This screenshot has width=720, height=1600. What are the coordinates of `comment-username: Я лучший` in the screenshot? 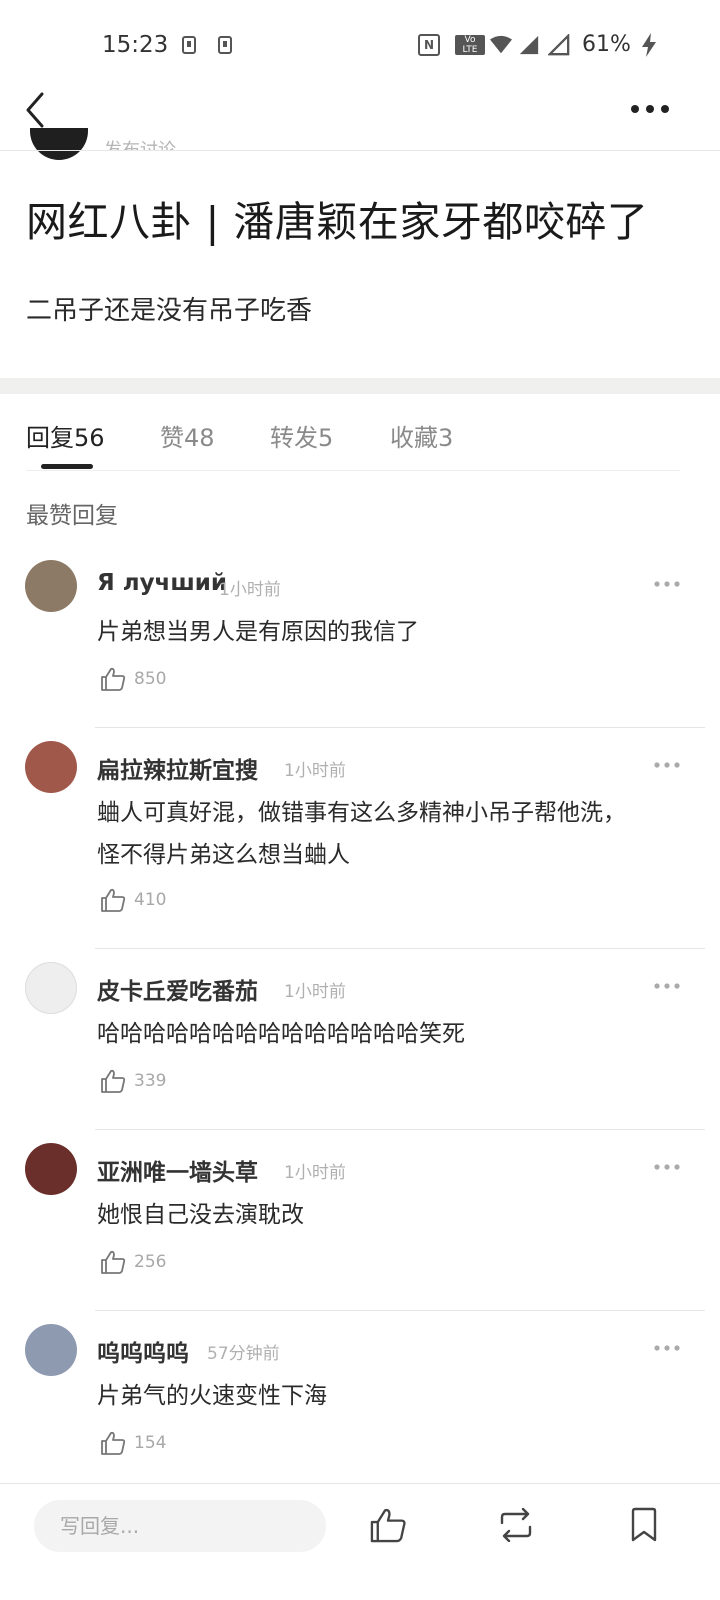 It's located at (162, 583).